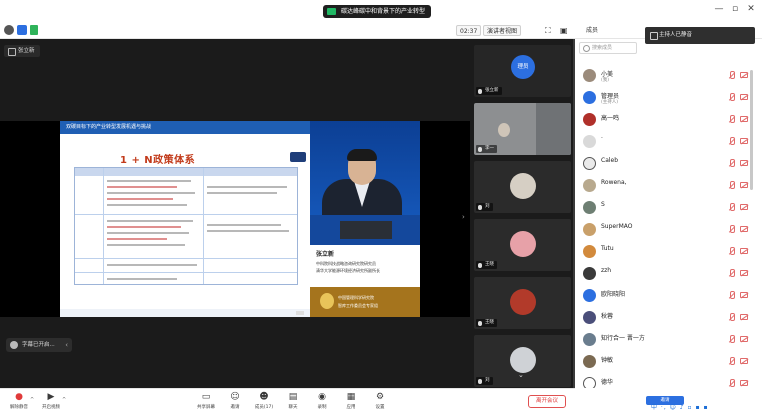  What do you see at coordinates (592, 30) in the screenshot?
I see `members-panel-title: 成员` at bounding box center [592, 30].